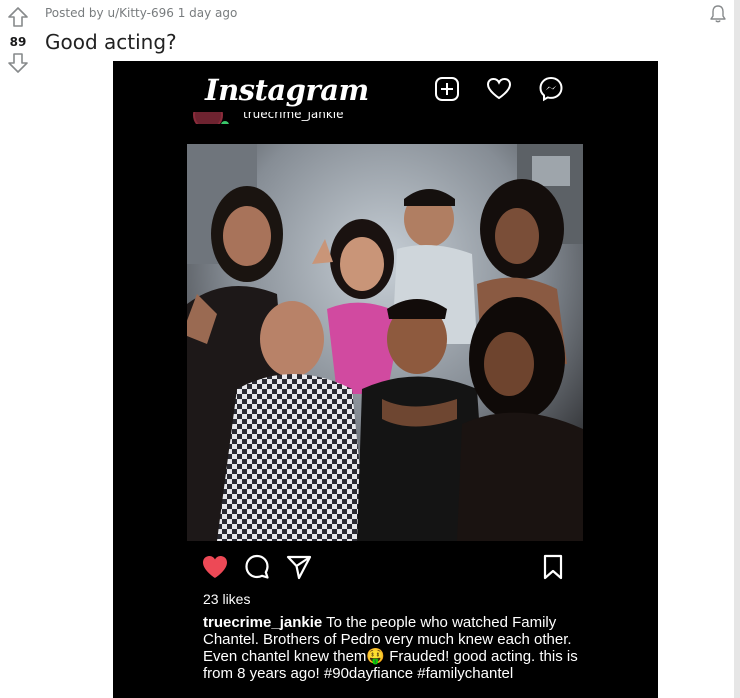 Image resolution: width=740 pixels, height=698 pixels. Describe the element at coordinates (737, 349) in the screenshot. I see `scrollbar` at that location.